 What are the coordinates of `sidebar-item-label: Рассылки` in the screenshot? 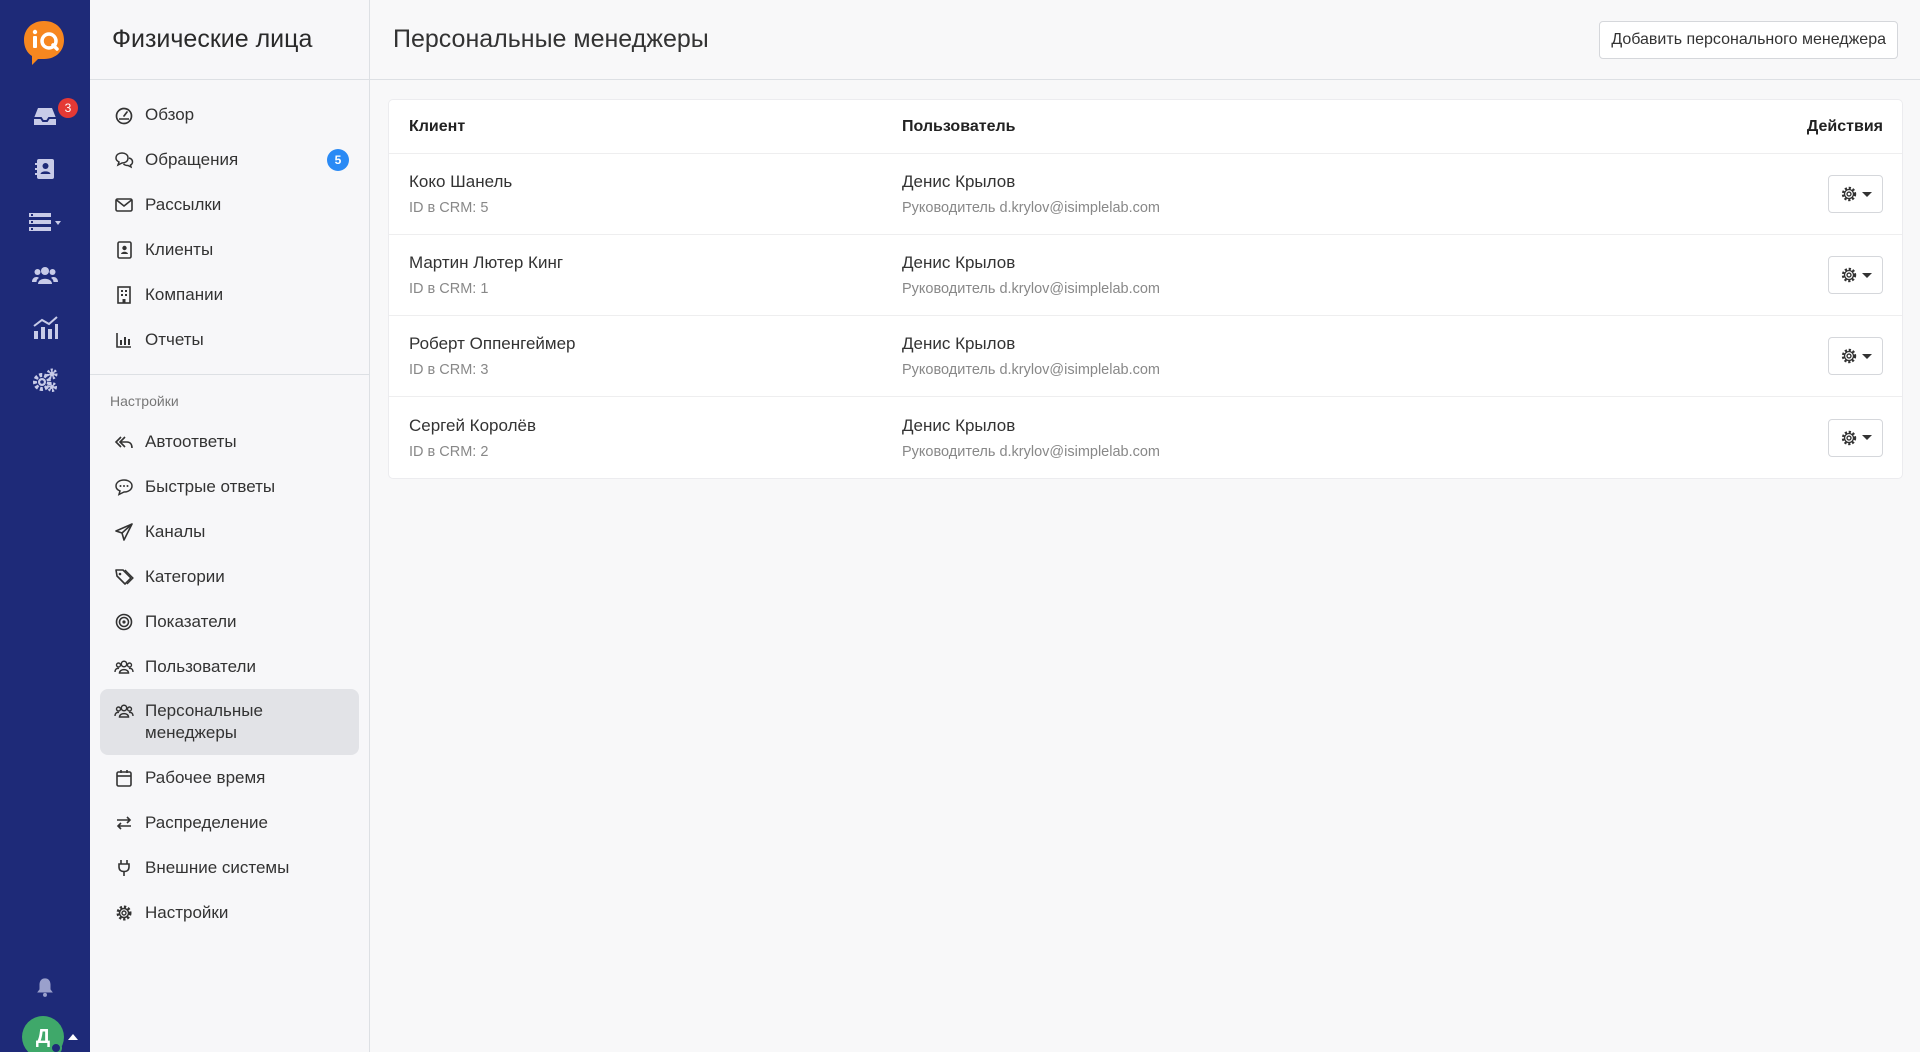 It's located at (183, 204).